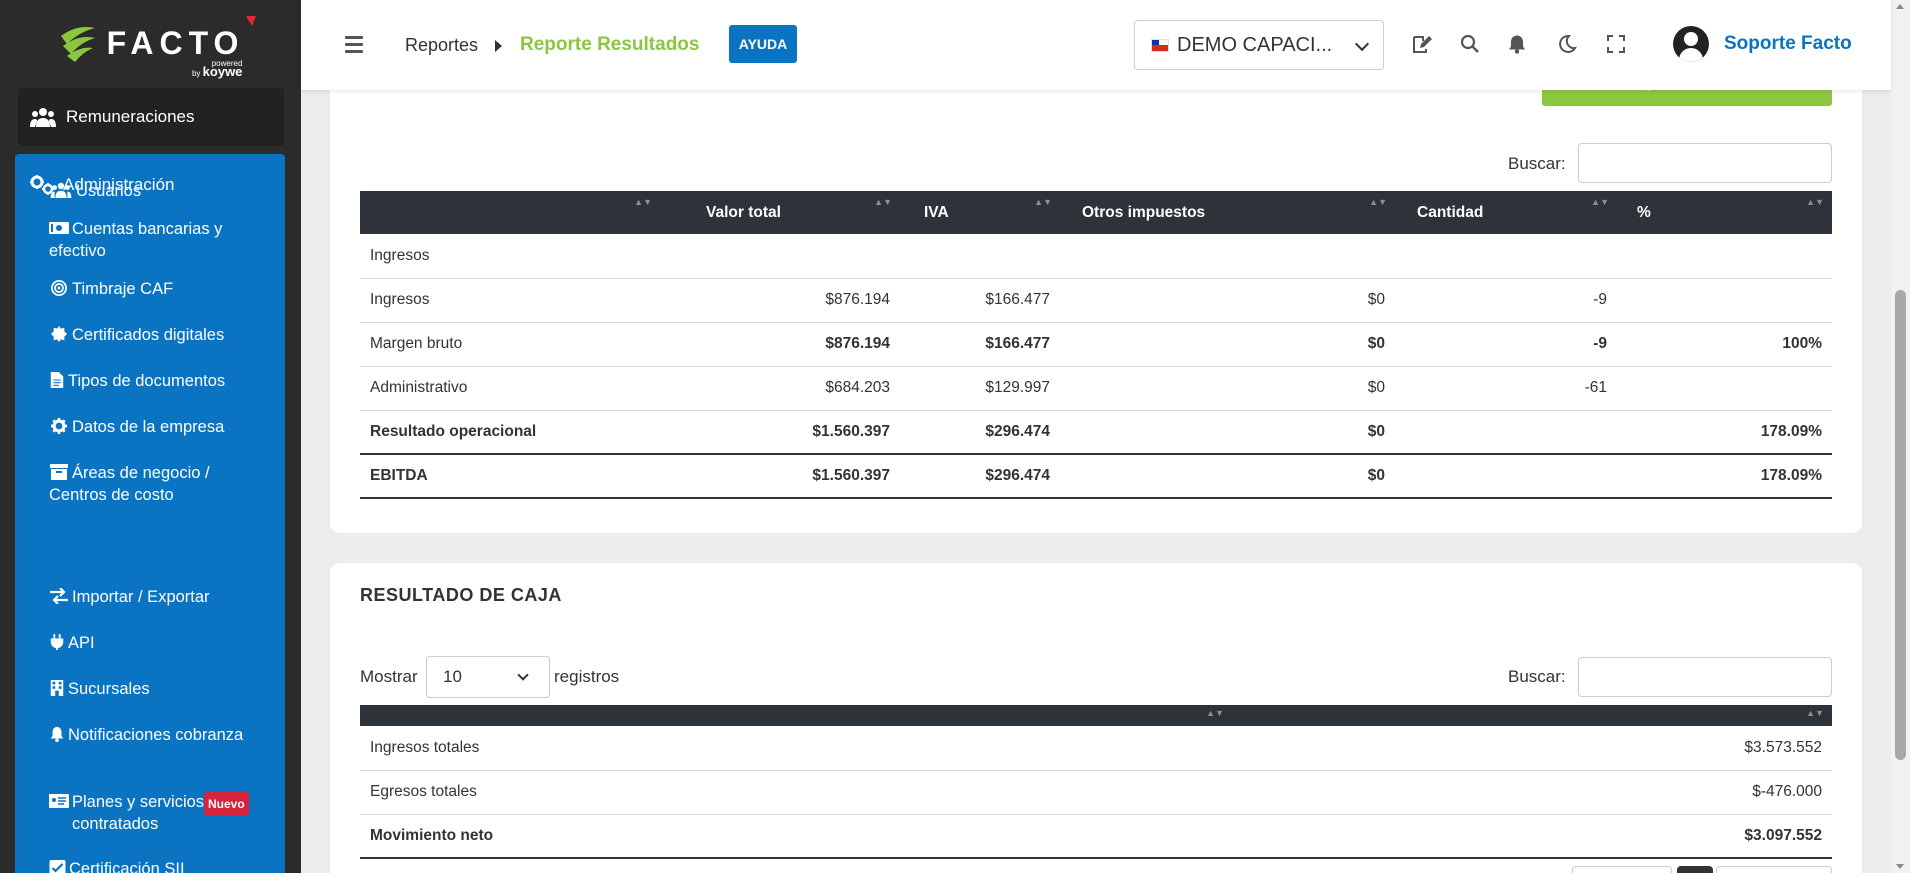 Image resolution: width=1910 pixels, height=873 pixels. I want to click on sidebar-item-certificacion-sii: Certificación SII, so click(158, 865).